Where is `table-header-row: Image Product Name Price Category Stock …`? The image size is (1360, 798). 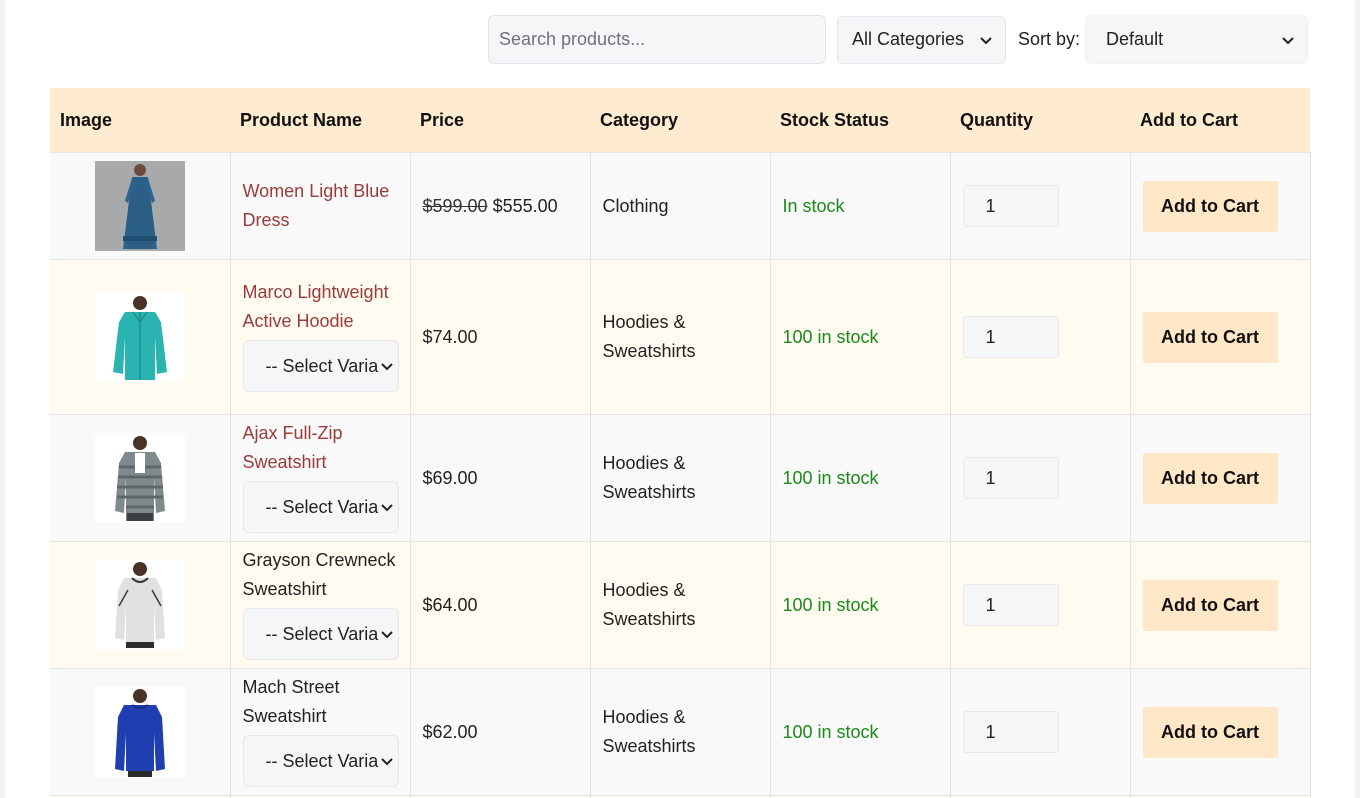 table-header-row: Image Product Name Price Category Stock … is located at coordinates (680, 120).